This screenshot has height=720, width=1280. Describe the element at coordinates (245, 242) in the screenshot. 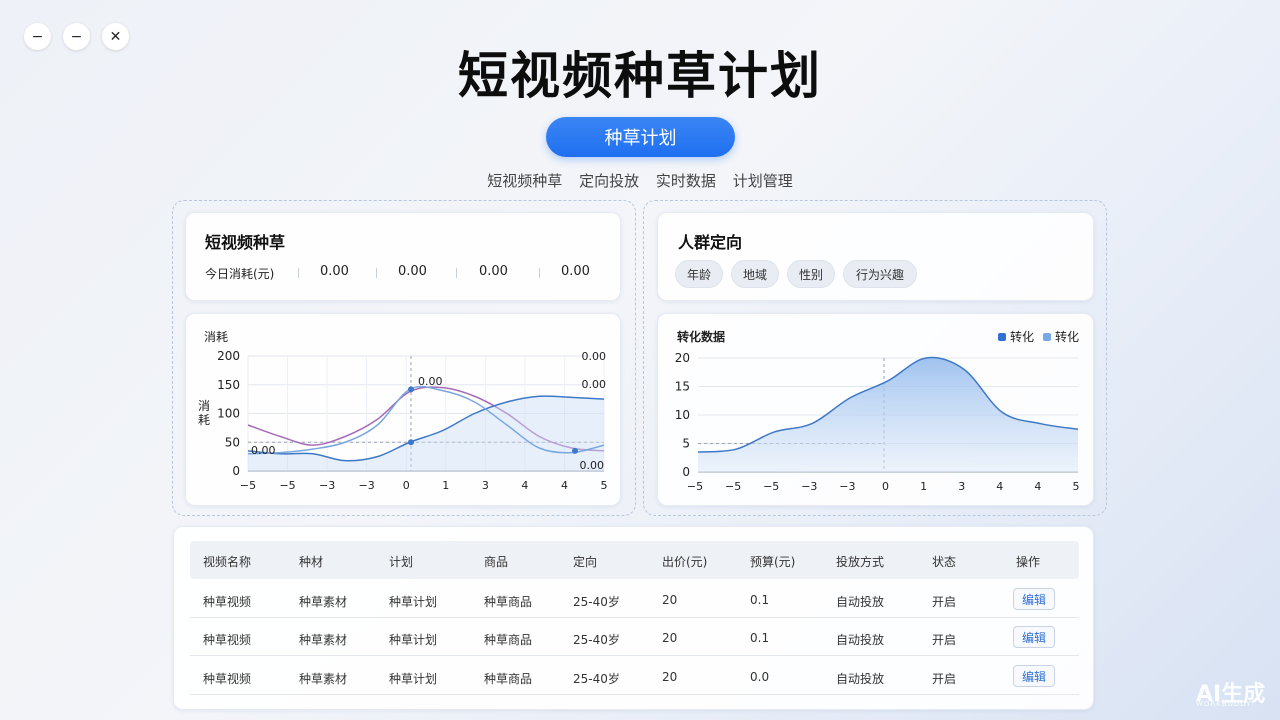

I see `card-title: 短视频种草` at that location.